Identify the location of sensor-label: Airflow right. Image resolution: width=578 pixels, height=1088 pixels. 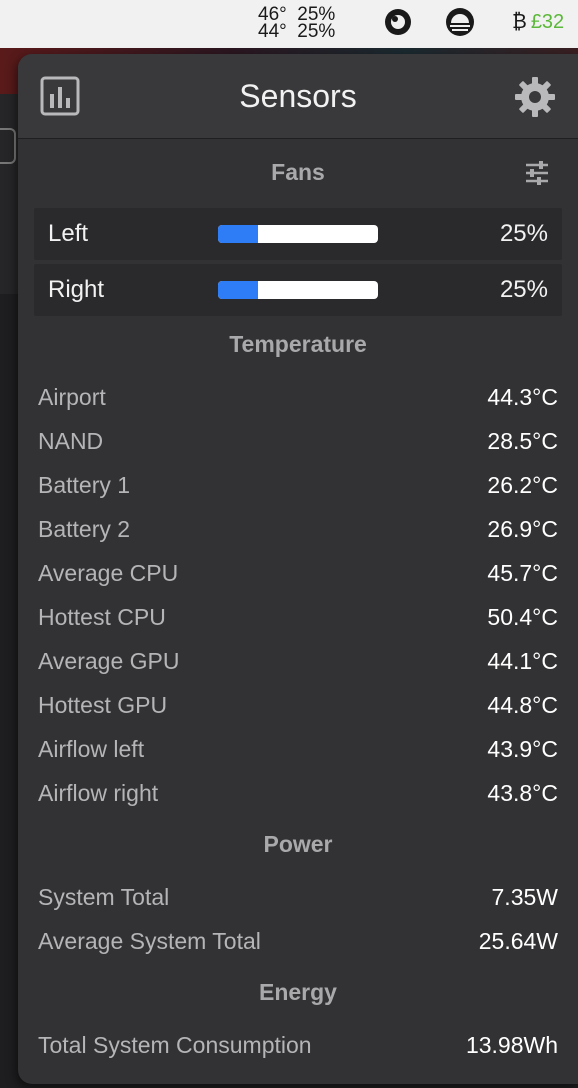
(98, 793).